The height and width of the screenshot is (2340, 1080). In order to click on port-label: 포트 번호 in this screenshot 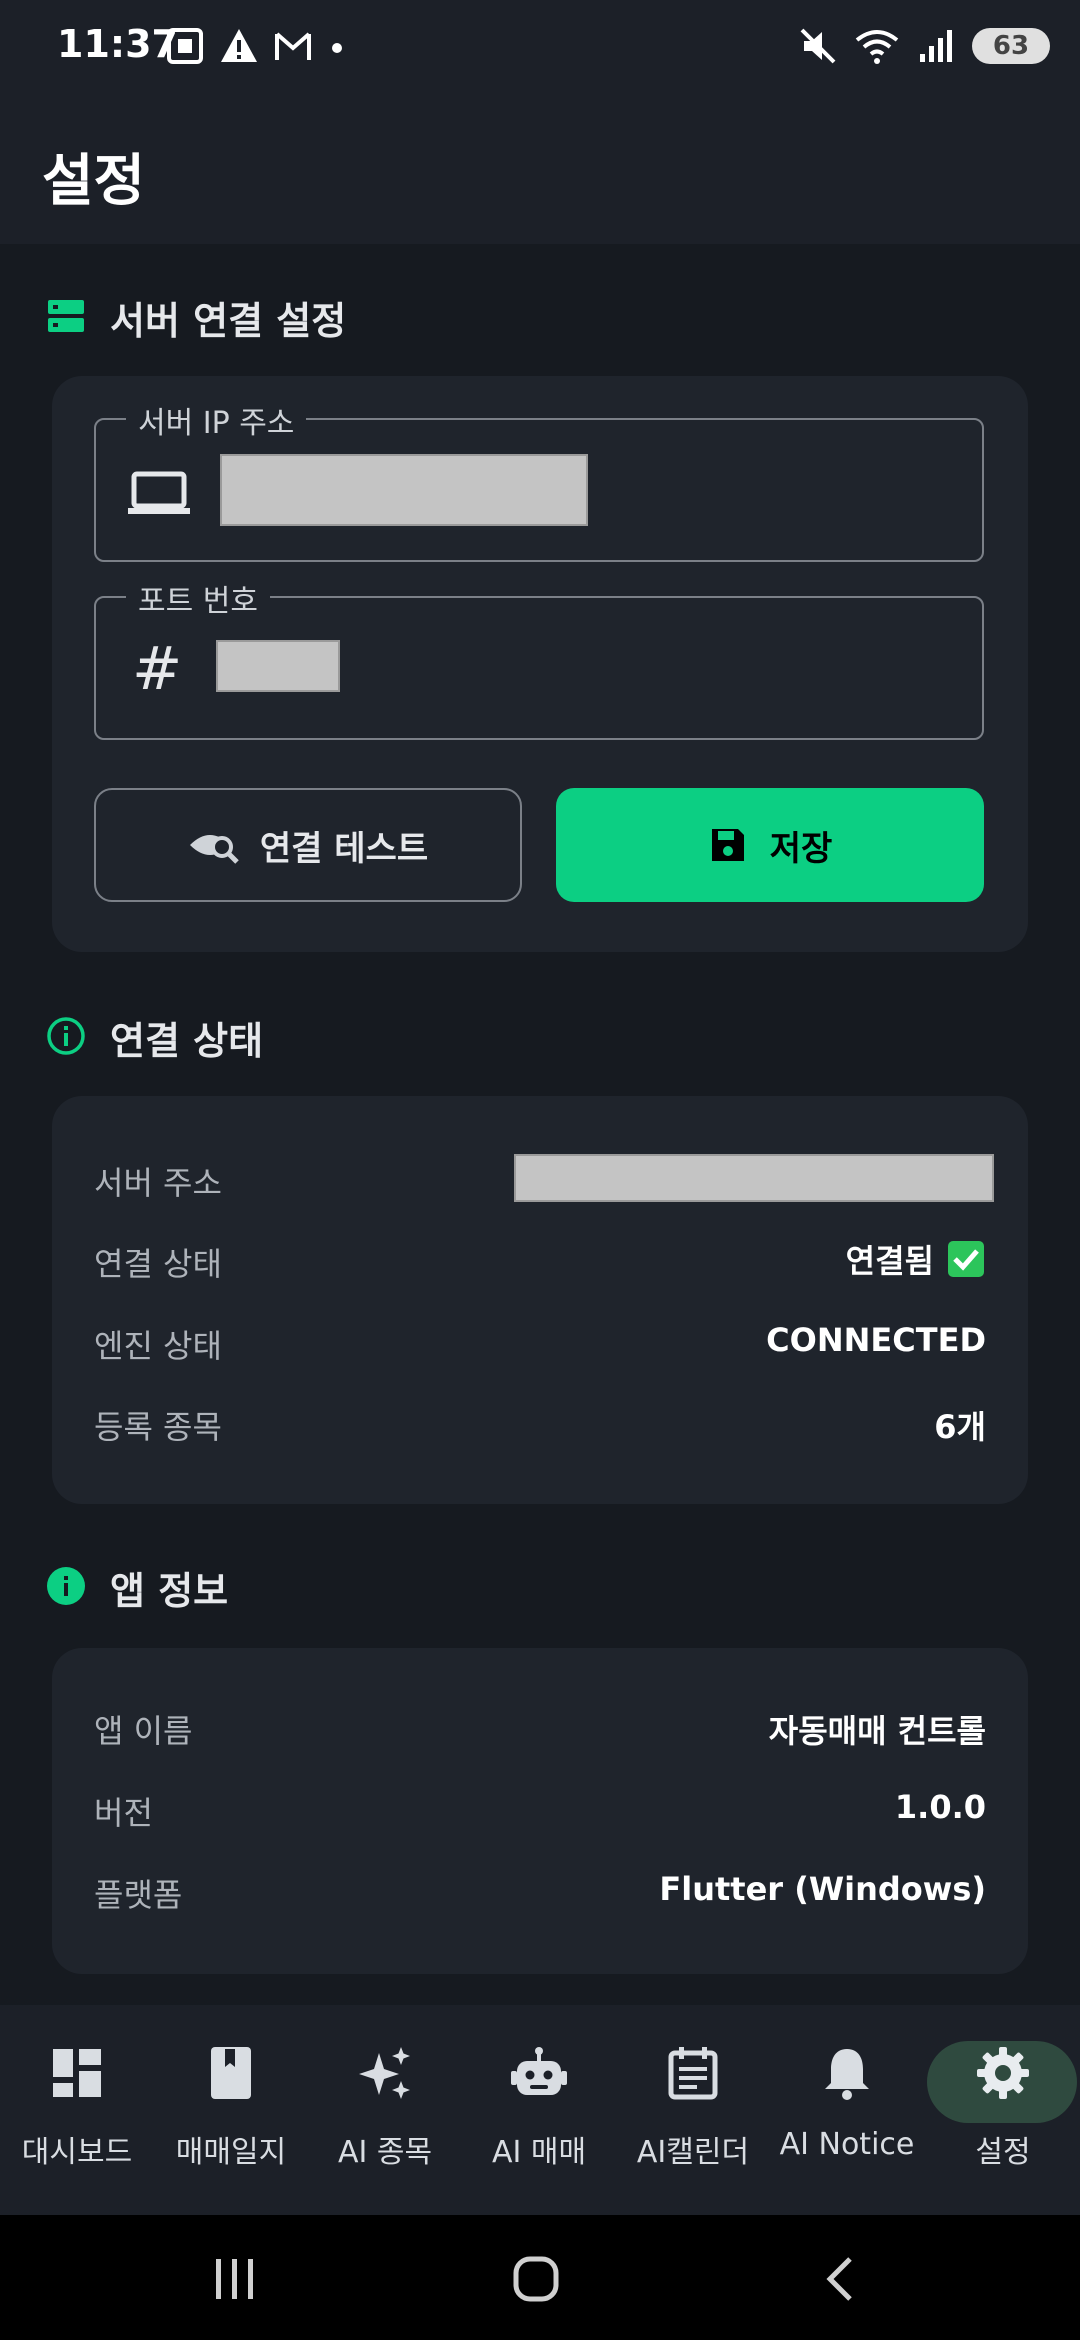, I will do `click(198, 598)`.